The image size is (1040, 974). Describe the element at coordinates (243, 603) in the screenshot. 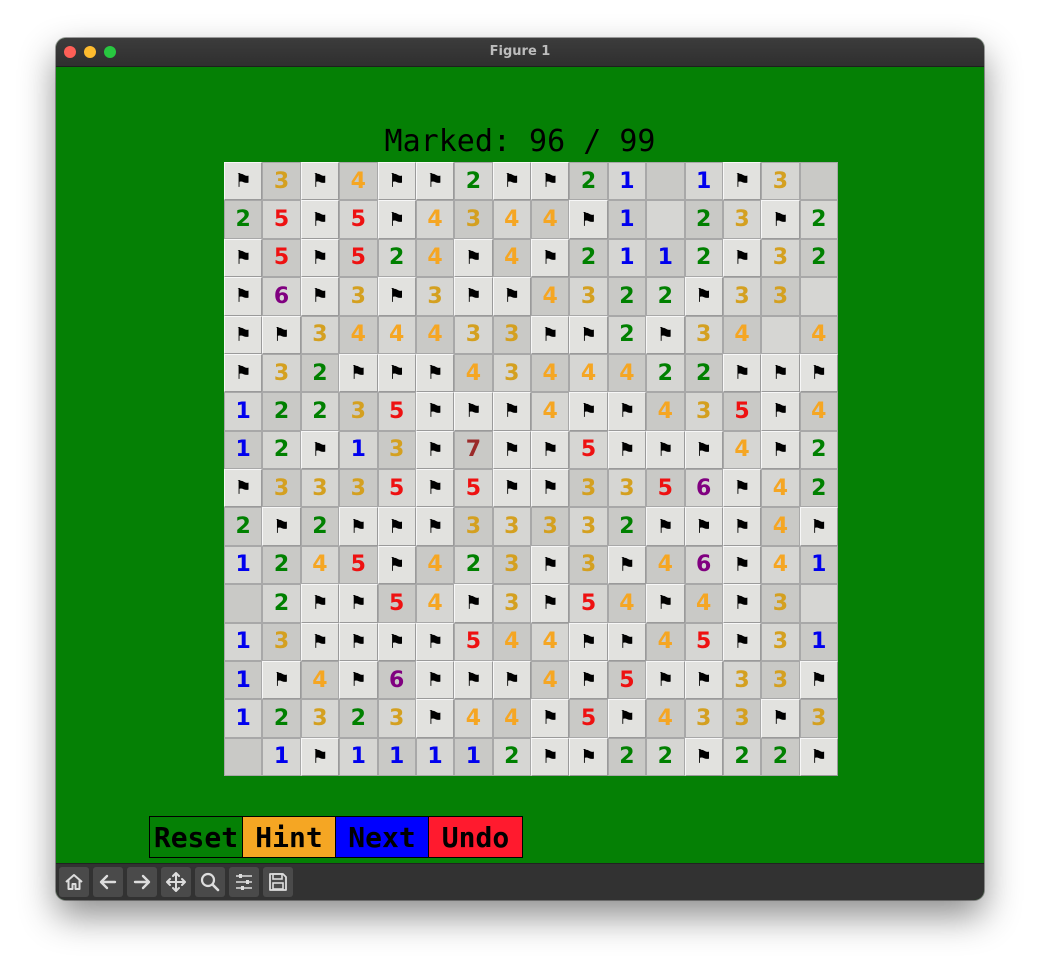

I see `revealed-empty-cell` at that location.